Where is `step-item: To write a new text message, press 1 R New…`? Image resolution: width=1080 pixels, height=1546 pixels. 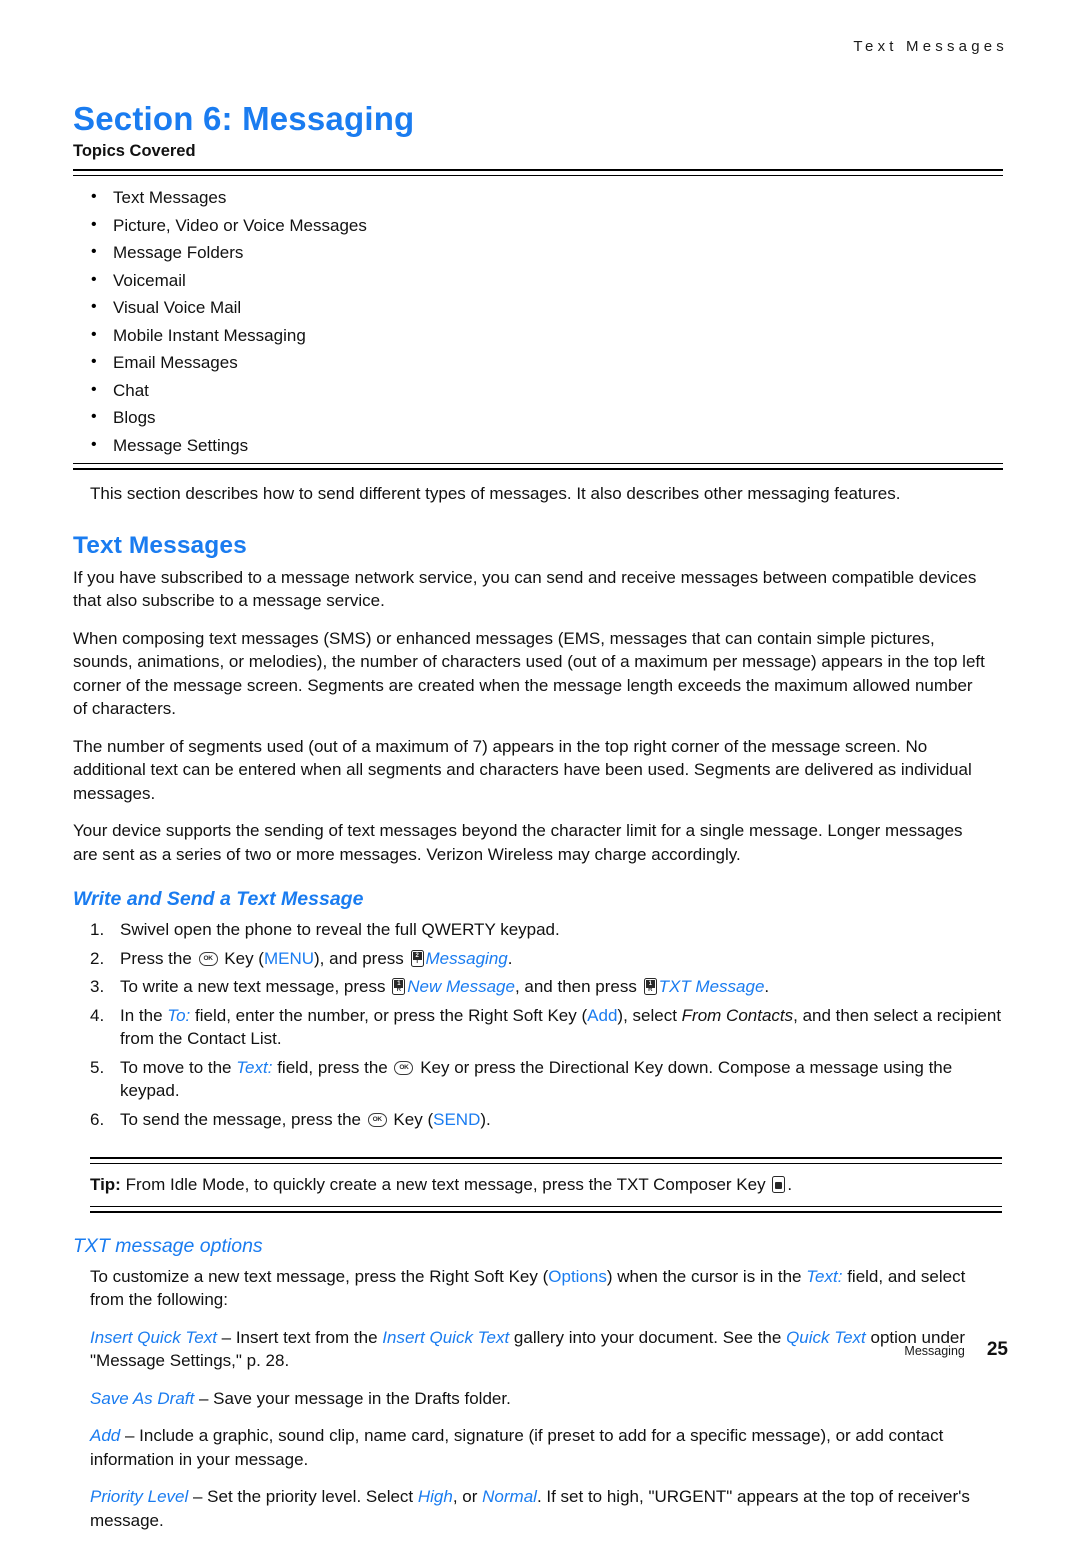
step-item: To write a new text message, press 1 R New… is located at coordinates (546, 987).